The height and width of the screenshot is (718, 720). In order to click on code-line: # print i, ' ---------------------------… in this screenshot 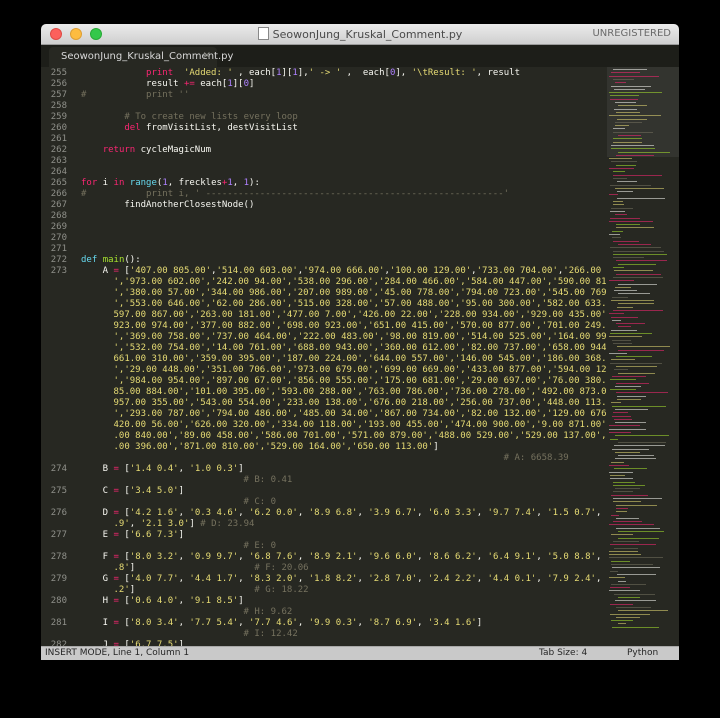, I will do `click(295, 194)`.